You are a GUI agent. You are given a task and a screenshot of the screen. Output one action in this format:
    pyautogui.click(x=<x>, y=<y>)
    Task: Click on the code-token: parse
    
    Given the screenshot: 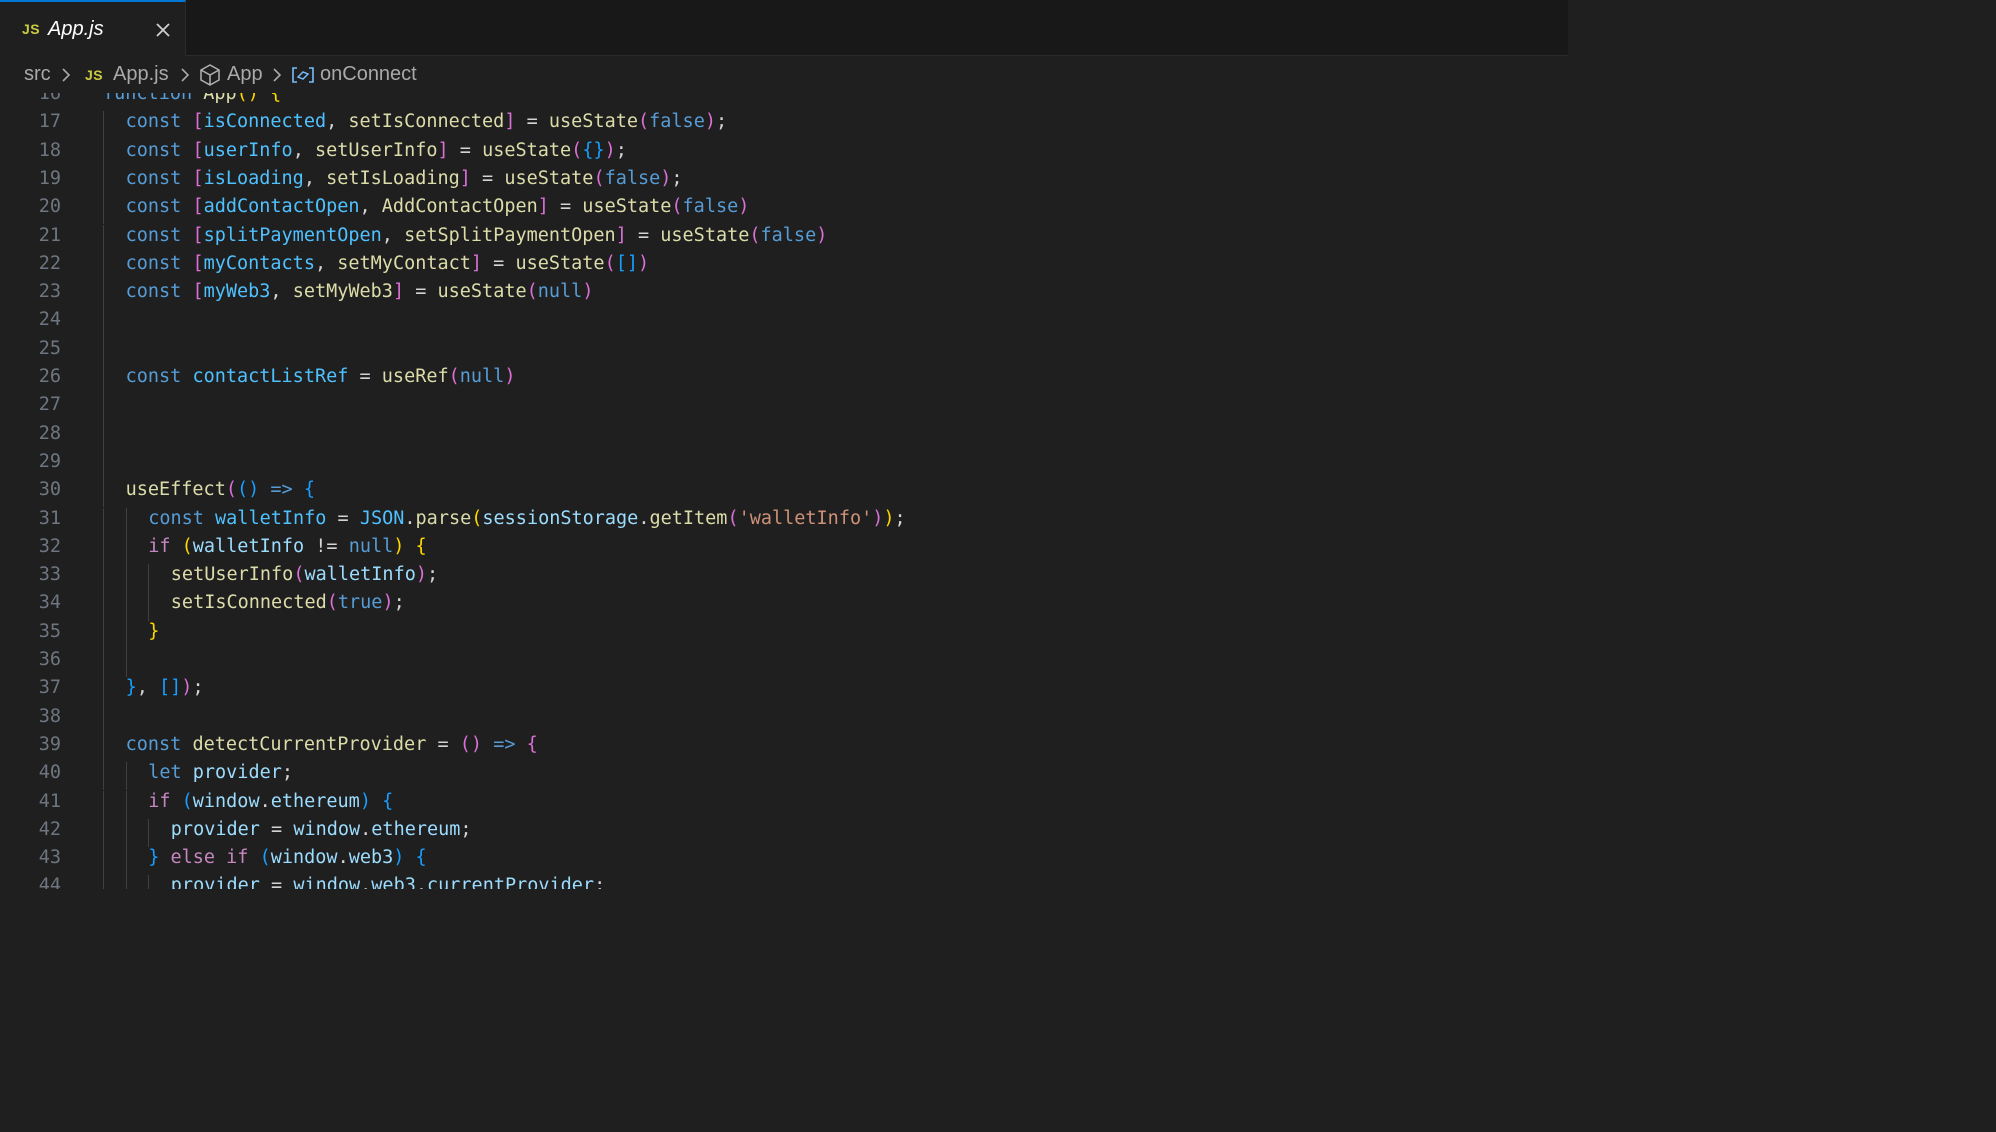 What is the action you would take?
    pyautogui.click(x=443, y=518)
    